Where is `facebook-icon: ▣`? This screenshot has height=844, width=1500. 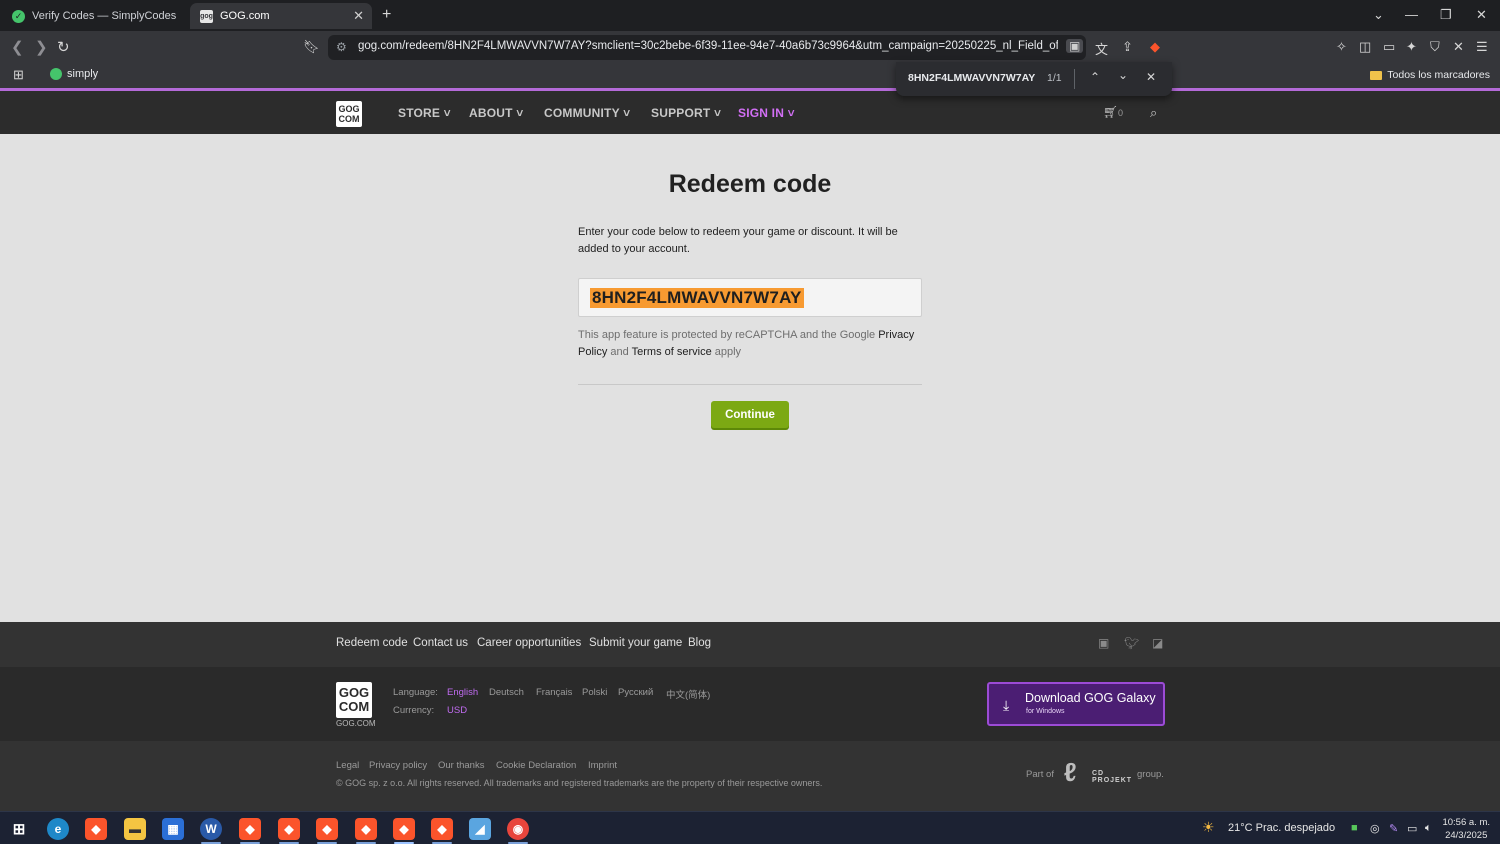
facebook-icon: ▣ is located at coordinates (1103, 643).